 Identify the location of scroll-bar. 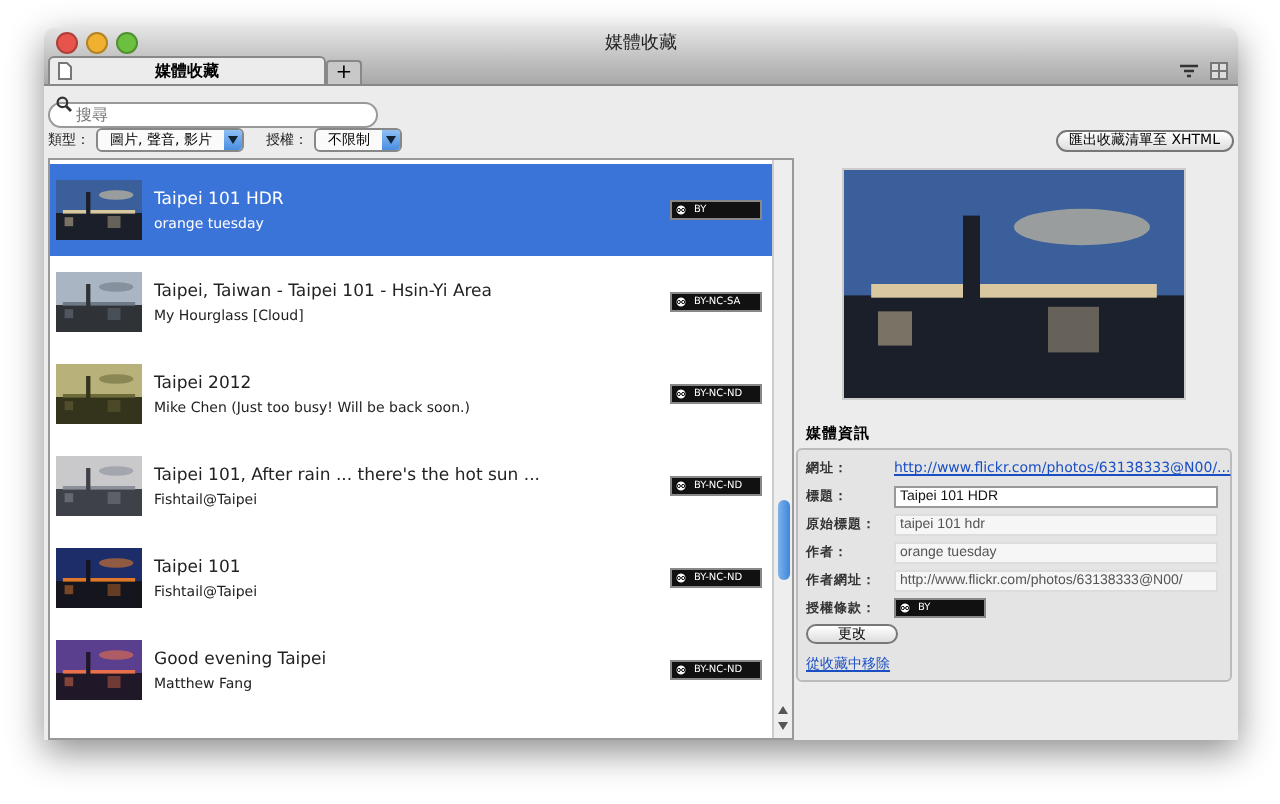
(782, 449).